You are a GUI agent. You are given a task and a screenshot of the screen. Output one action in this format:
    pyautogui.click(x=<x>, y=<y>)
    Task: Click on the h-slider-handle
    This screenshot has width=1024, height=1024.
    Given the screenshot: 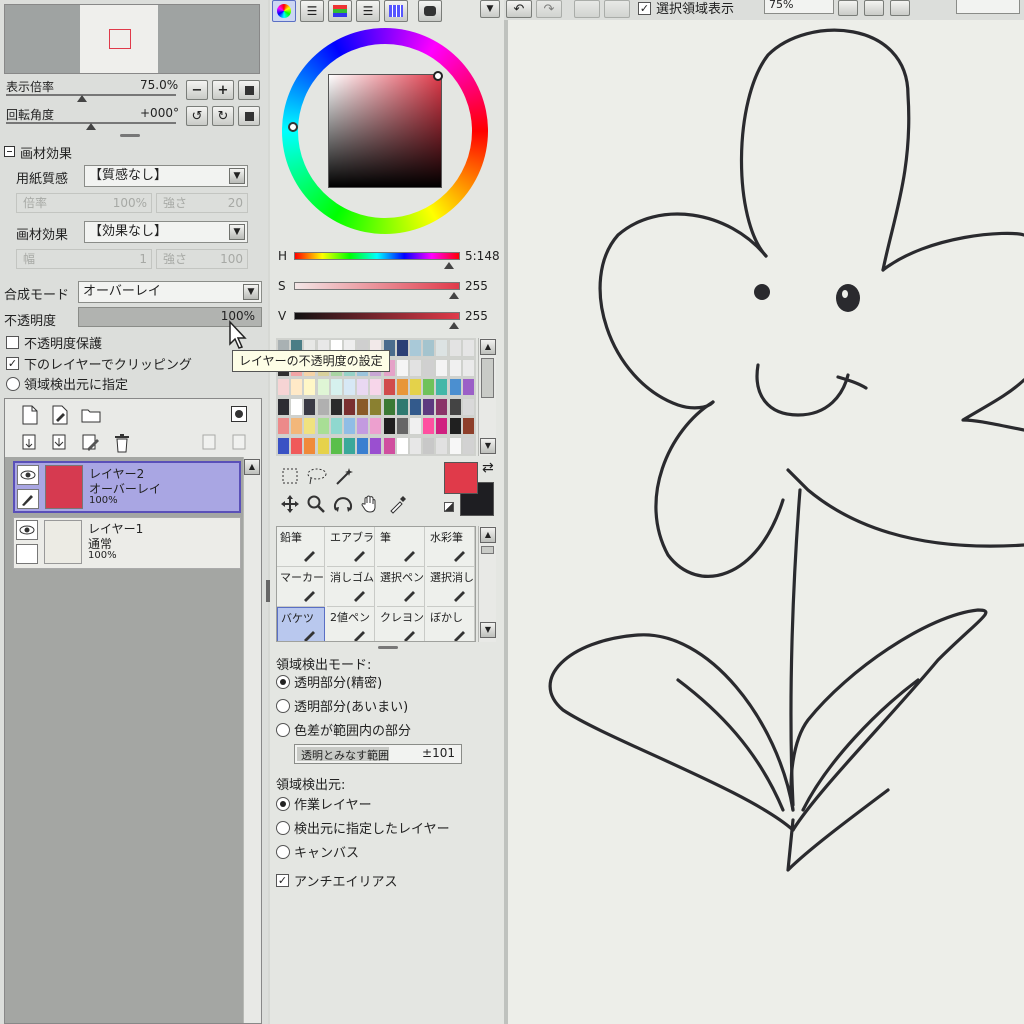 What is the action you would take?
    pyautogui.click(x=449, y=265)
    